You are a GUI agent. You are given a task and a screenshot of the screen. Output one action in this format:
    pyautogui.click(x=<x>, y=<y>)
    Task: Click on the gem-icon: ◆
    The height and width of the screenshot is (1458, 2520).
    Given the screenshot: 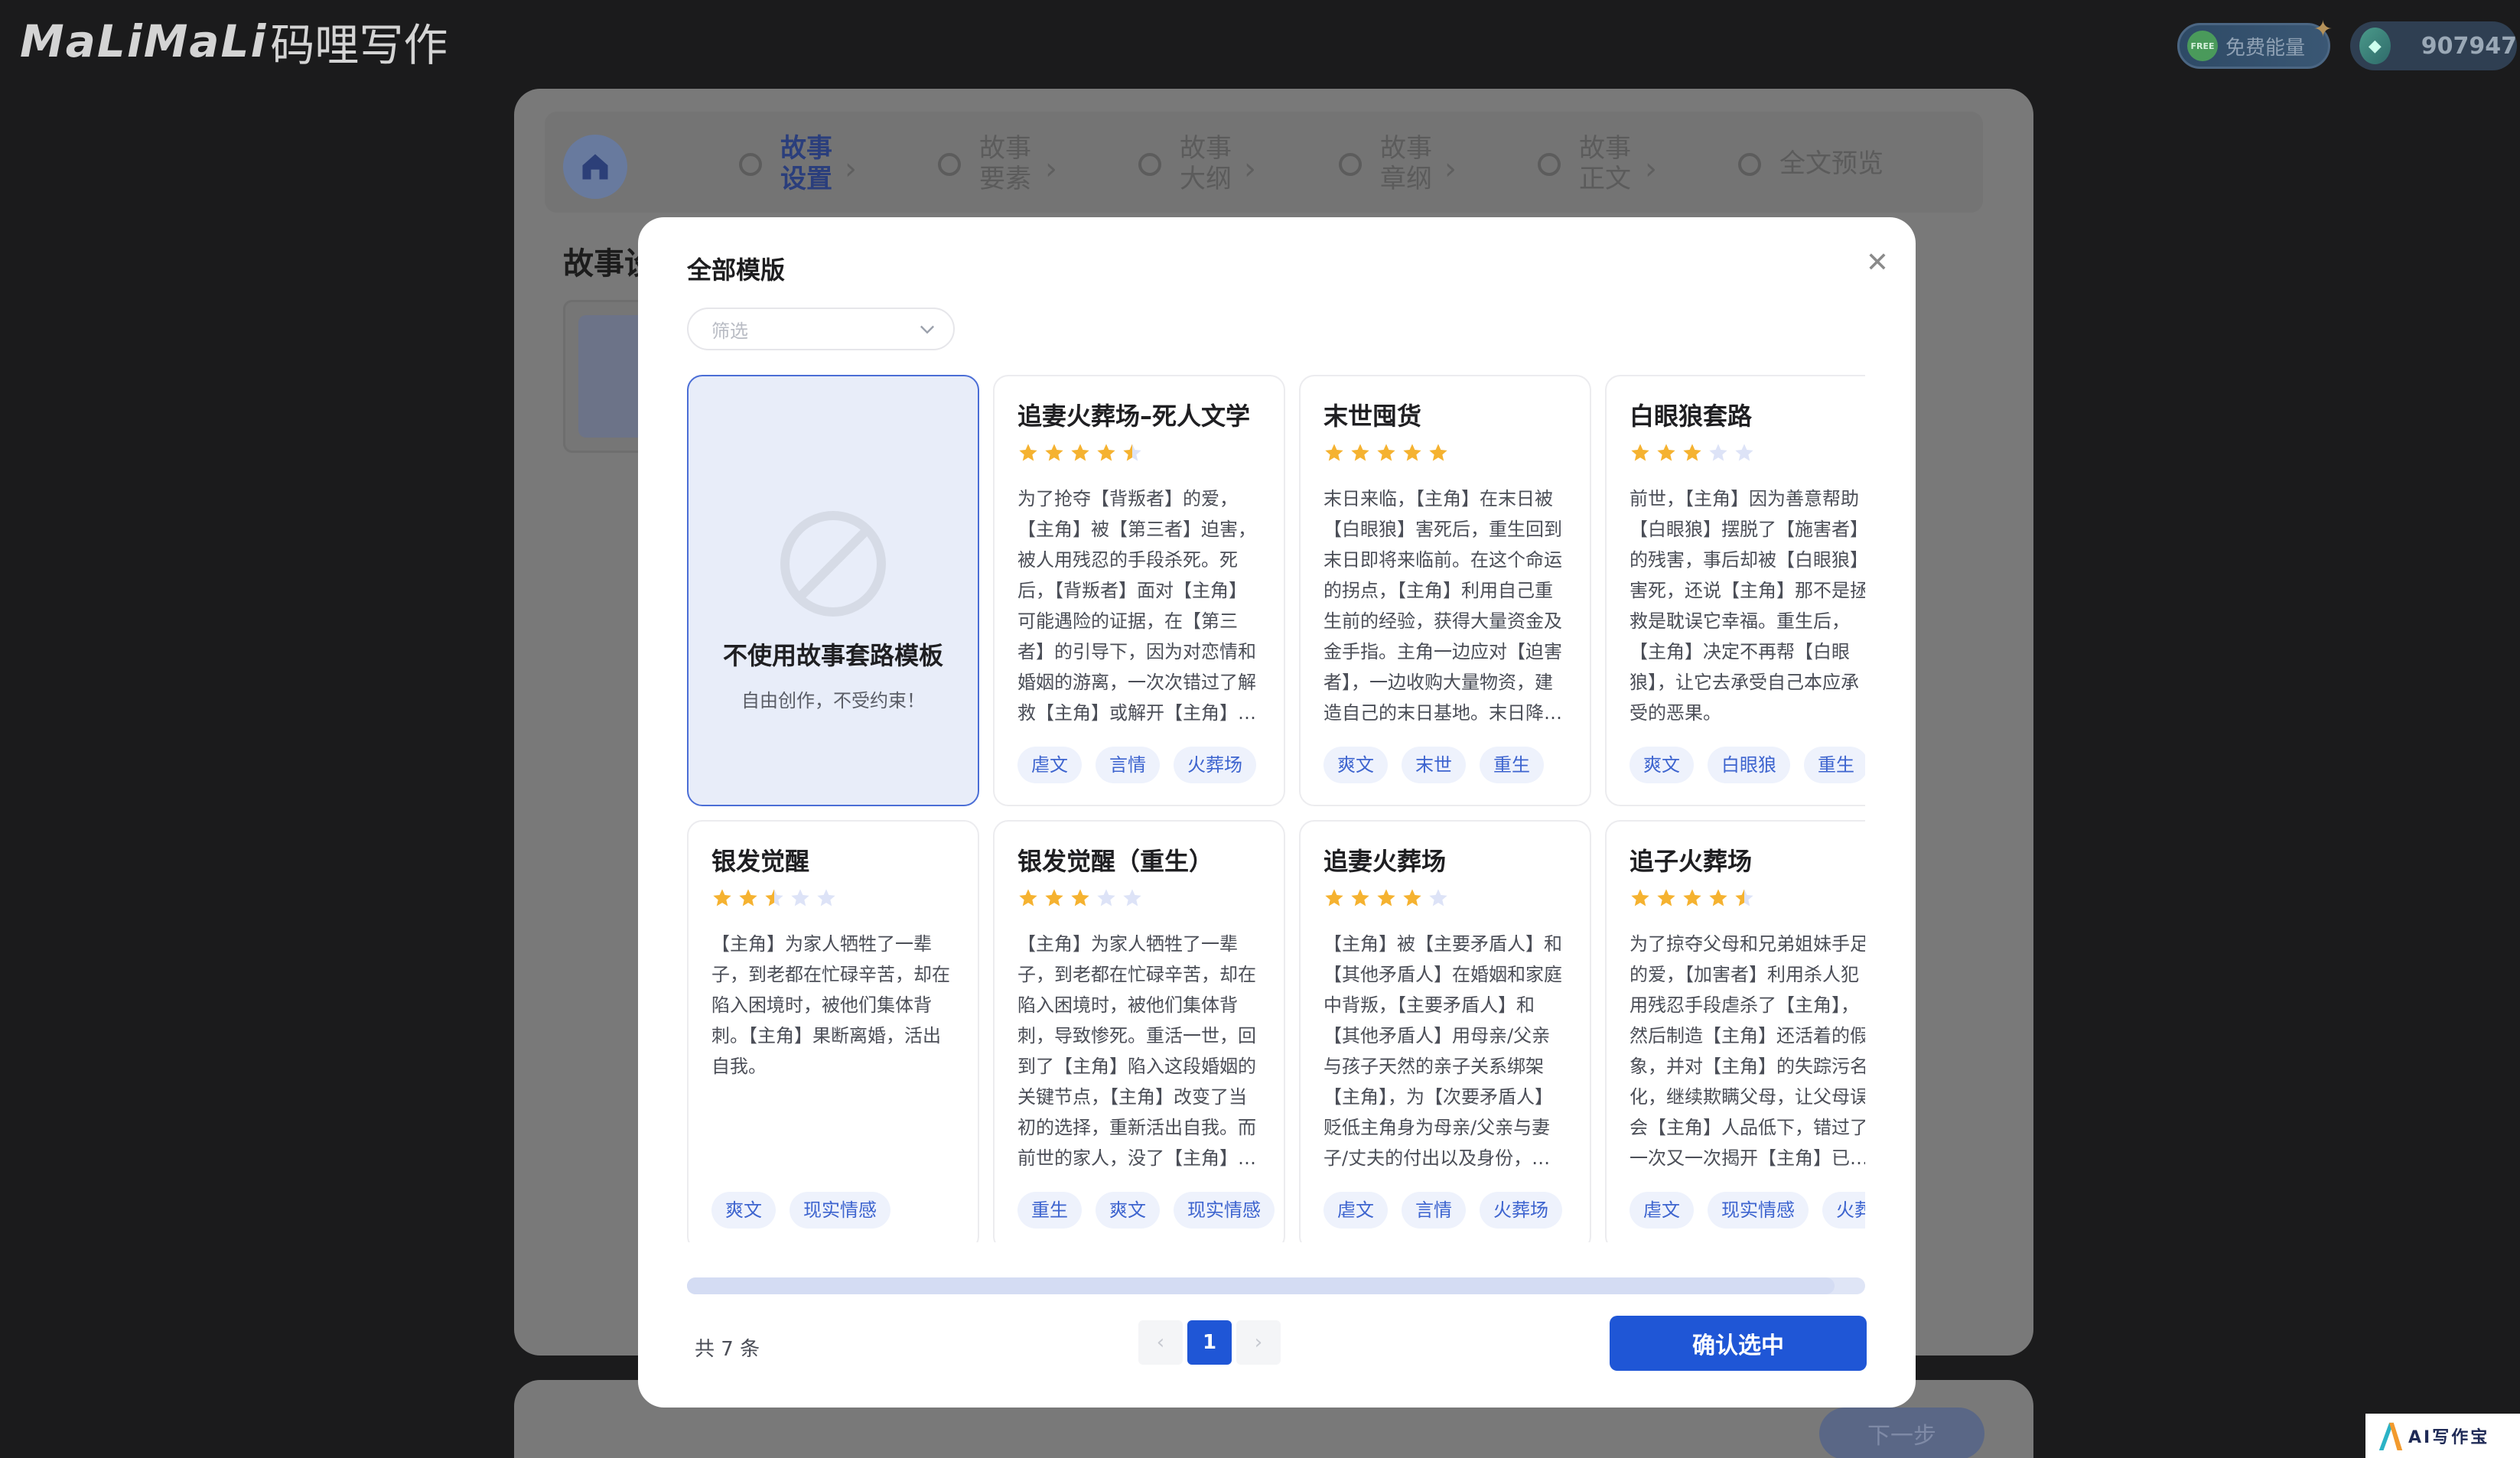 What is the action you would take?
    pyautogui.click(x=2375, y=46)
    